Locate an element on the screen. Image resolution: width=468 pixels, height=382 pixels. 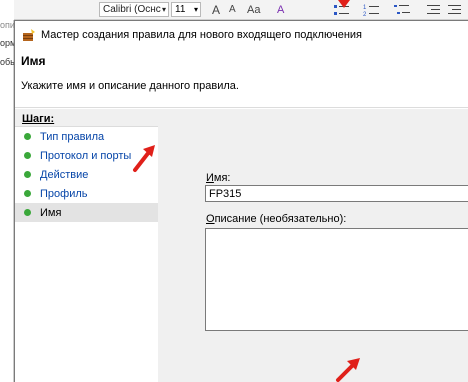
page-title: Имя is located at coordinates (33, 61).